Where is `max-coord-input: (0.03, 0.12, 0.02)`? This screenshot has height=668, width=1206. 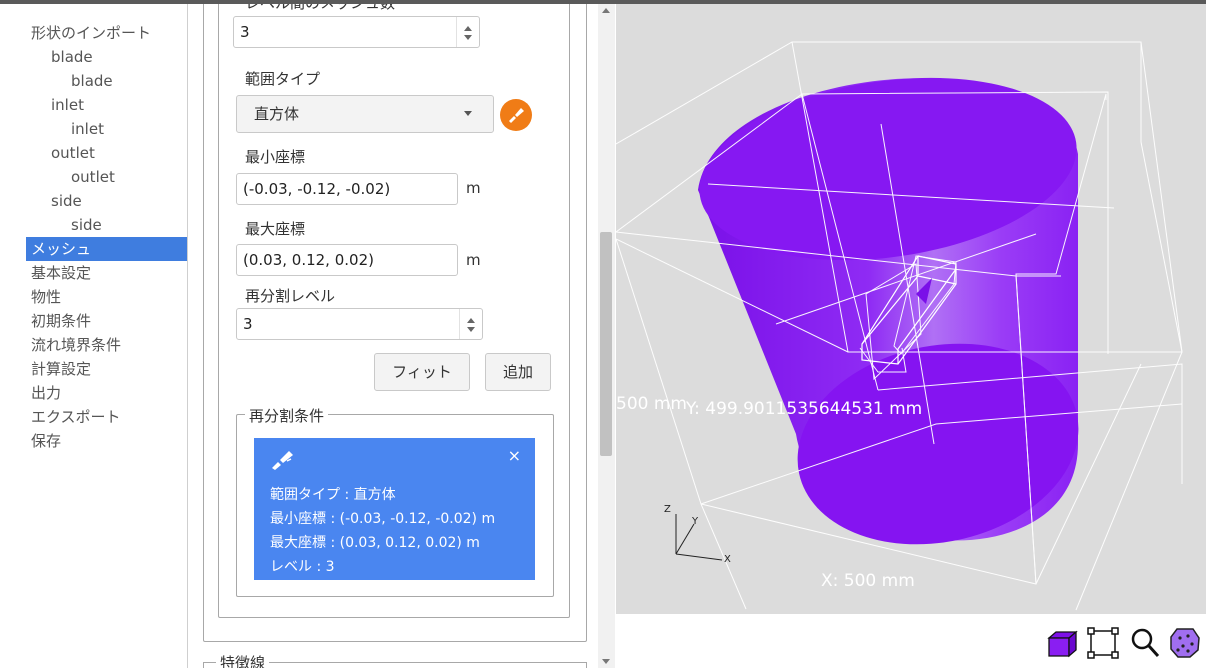
max-coord-input: (0.03, 0.12, 0.02) is located at coordinates (347, 260).